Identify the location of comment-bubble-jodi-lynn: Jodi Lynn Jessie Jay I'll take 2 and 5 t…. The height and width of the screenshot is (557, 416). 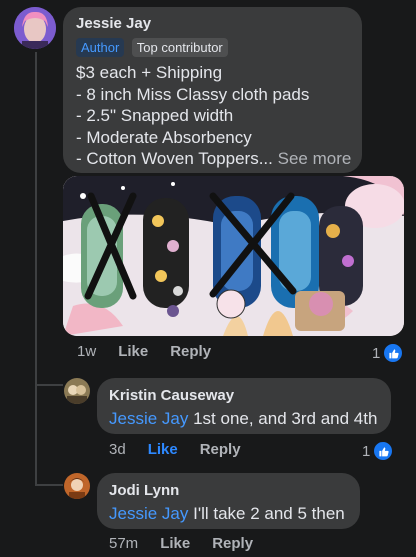
(228, 501).